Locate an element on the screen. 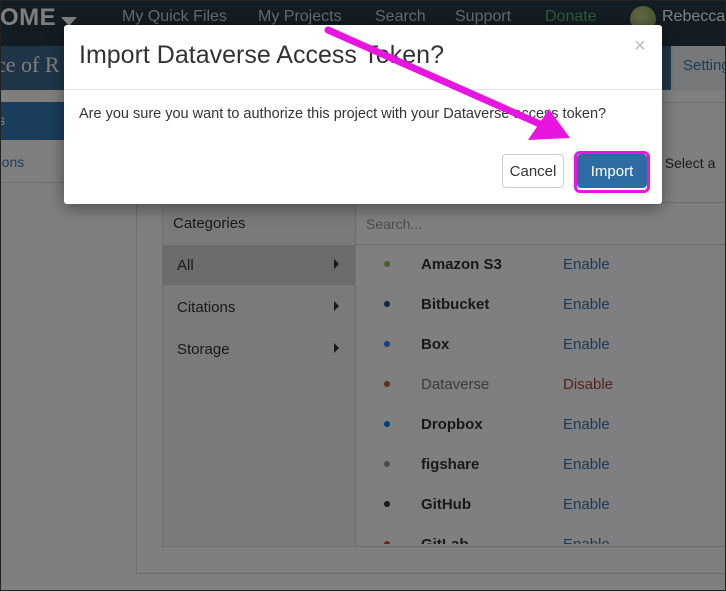  import-button-highlight is located at coordinates (612, 172).